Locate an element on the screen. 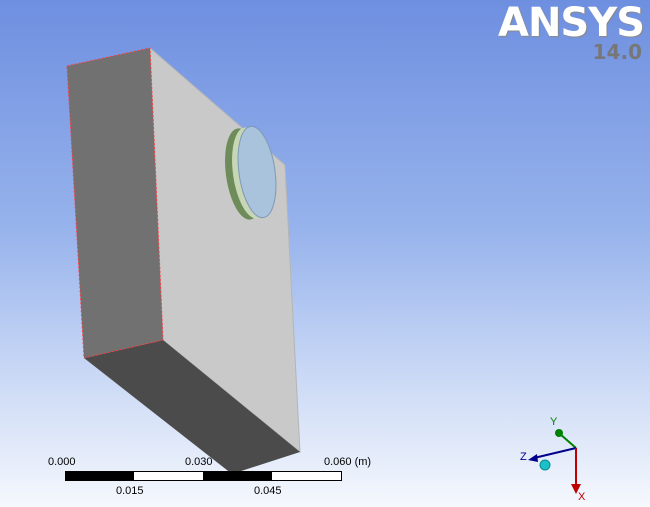  axis-triad: Y Z X is located at coordinates (555, 457).